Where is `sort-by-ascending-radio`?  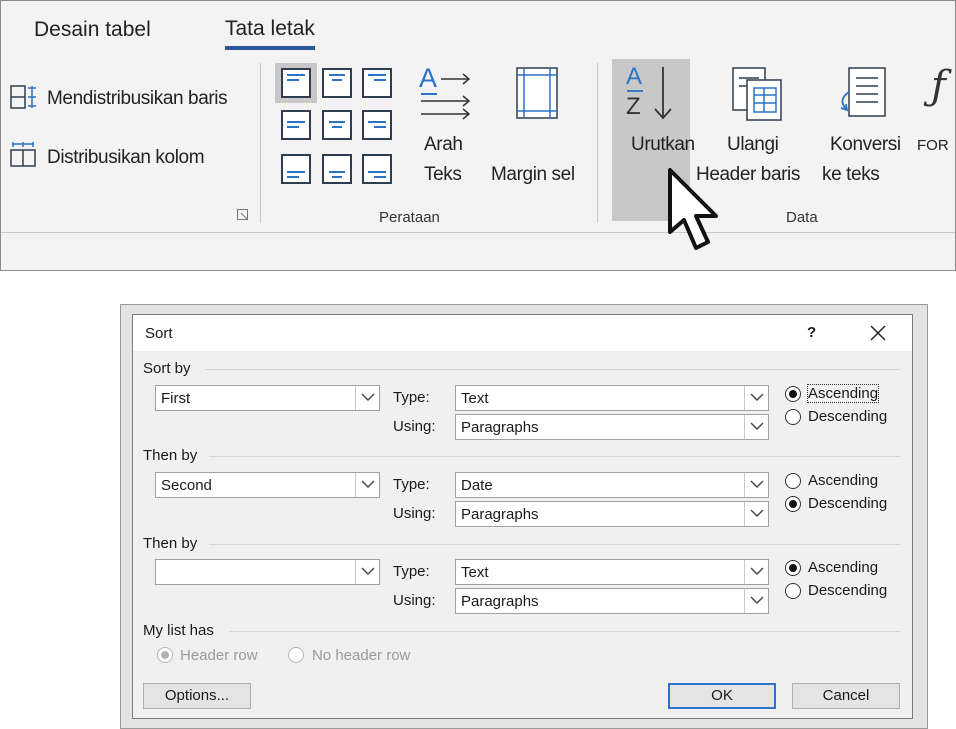
sort-by-ascending-radio is located at coordinates (793, 394).